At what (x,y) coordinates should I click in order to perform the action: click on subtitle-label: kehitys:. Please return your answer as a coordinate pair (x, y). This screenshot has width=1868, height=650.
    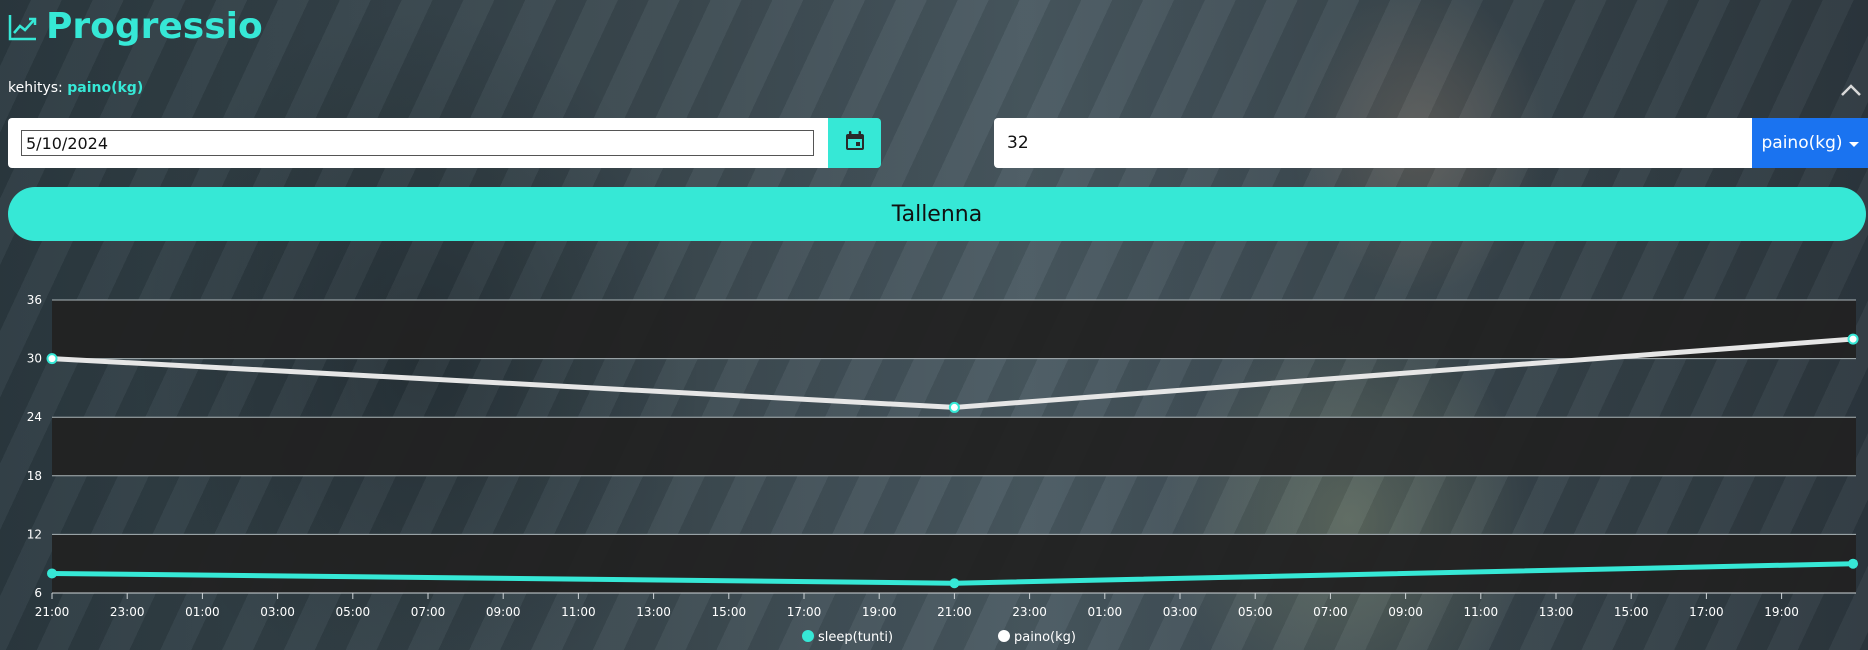
    Looking at the image, I should click on (35, 88).